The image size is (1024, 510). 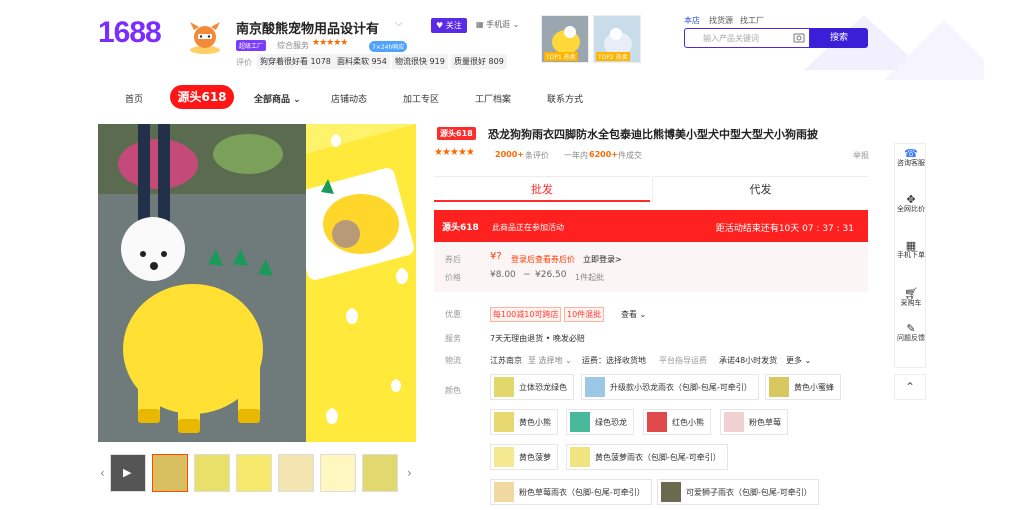 What do you see at coordinates (307, 27) in the screenshot?
I see `shop-name: 南京酸熊宠物用品设计有` at bounding box center [307, 27].